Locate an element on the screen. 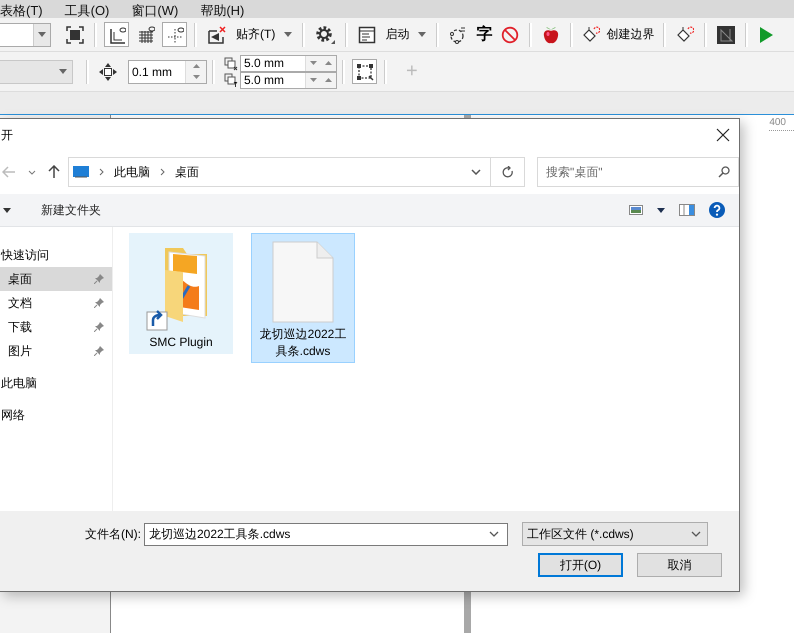 Image resolution: width=794 pixels, height=633 pixels. close-icon is located at coordinates (723, 135).